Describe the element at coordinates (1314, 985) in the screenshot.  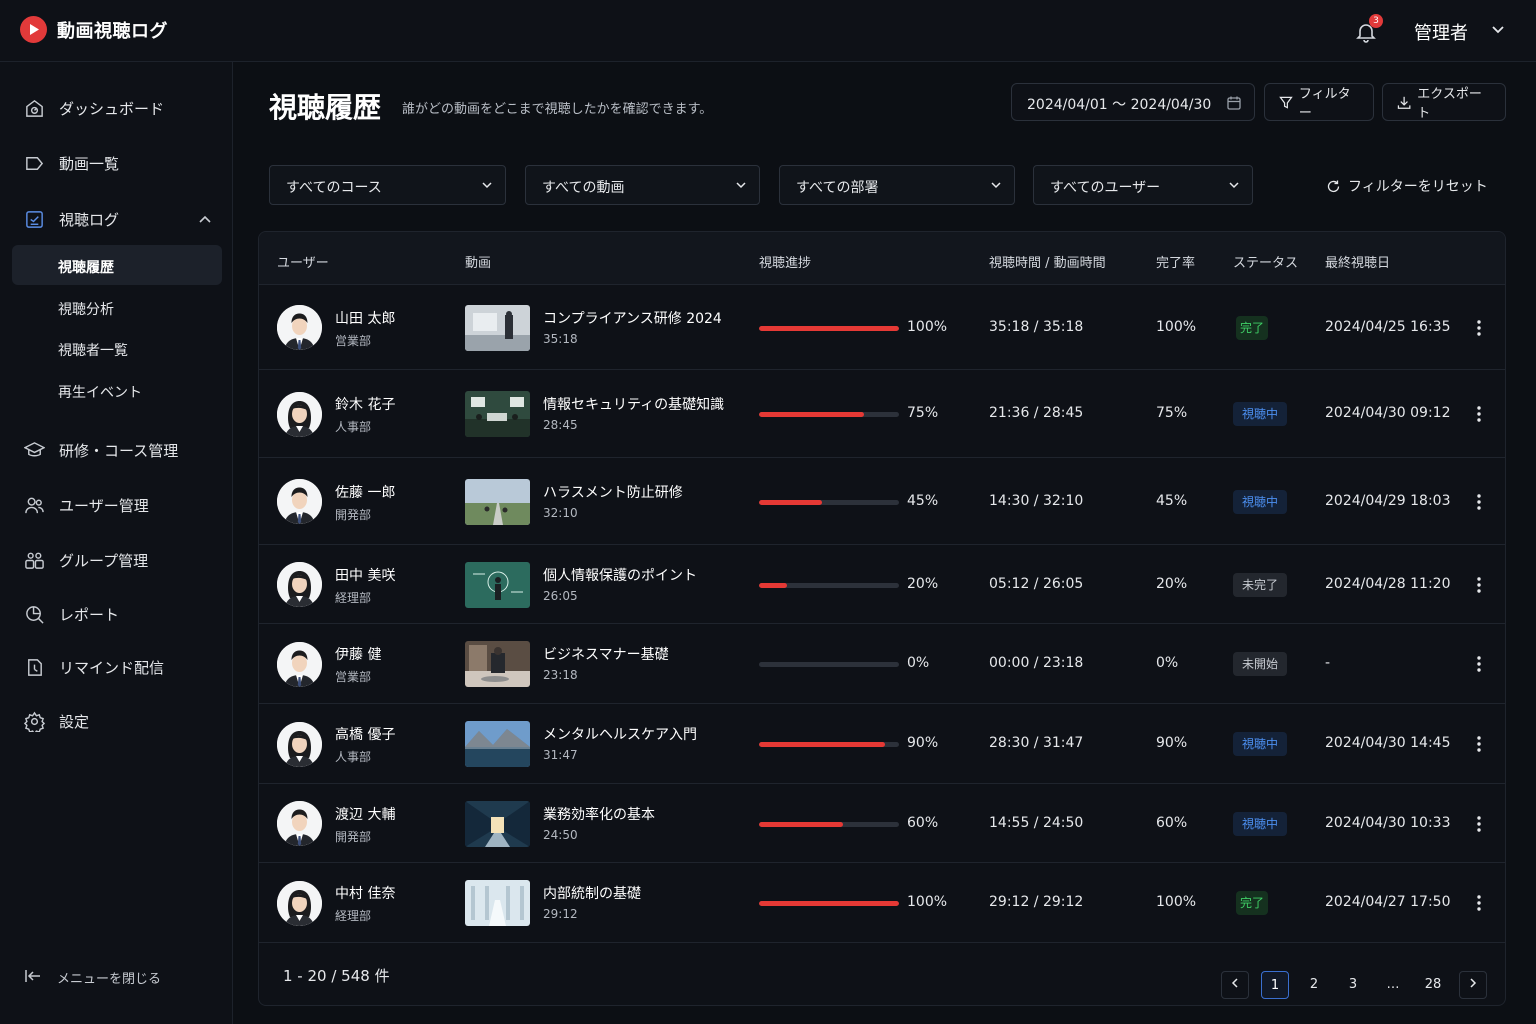
I see `page-button-2: 2` at that location.